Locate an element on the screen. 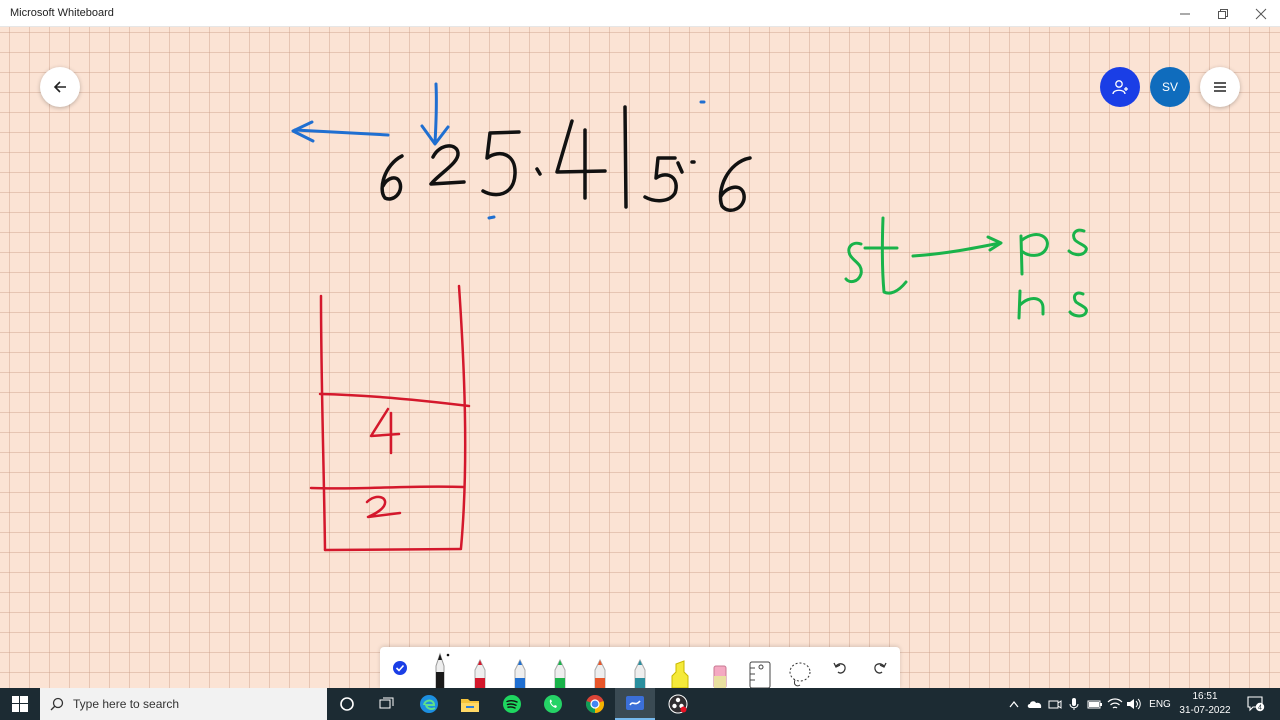 The width and height of the screenshot is (1280, 720). pen-blue-tool is located at coordinates (520, 667).